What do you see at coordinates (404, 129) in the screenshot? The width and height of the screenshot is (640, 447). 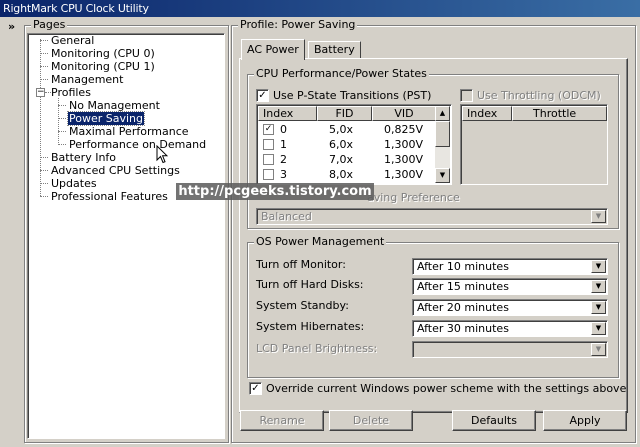 I see `row-vid: 0,825V` at bounding box center [404, 129].